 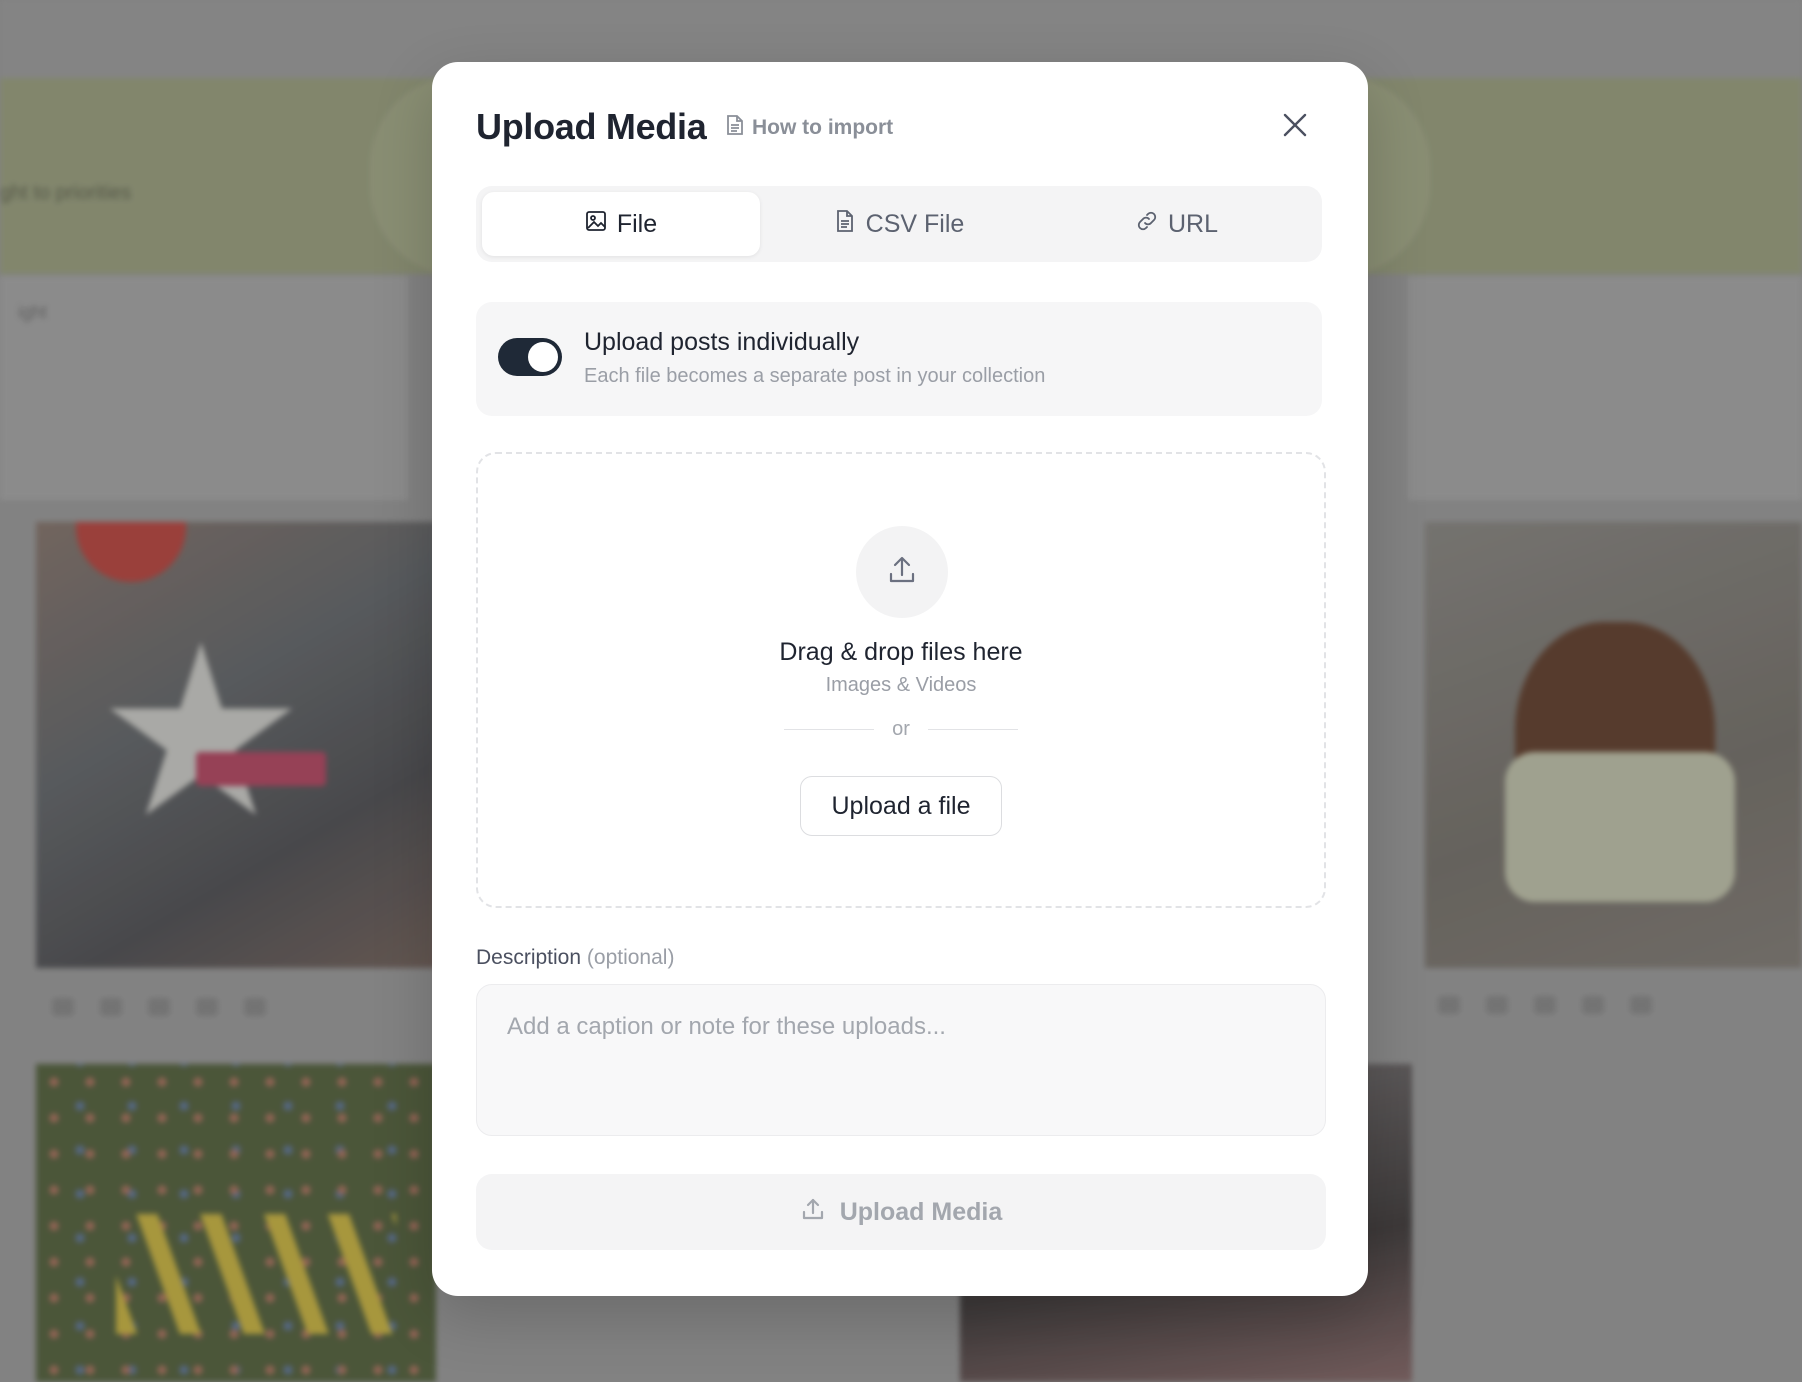 I want to click on how-to-import-link: How to import, so click(x=809, y=128).